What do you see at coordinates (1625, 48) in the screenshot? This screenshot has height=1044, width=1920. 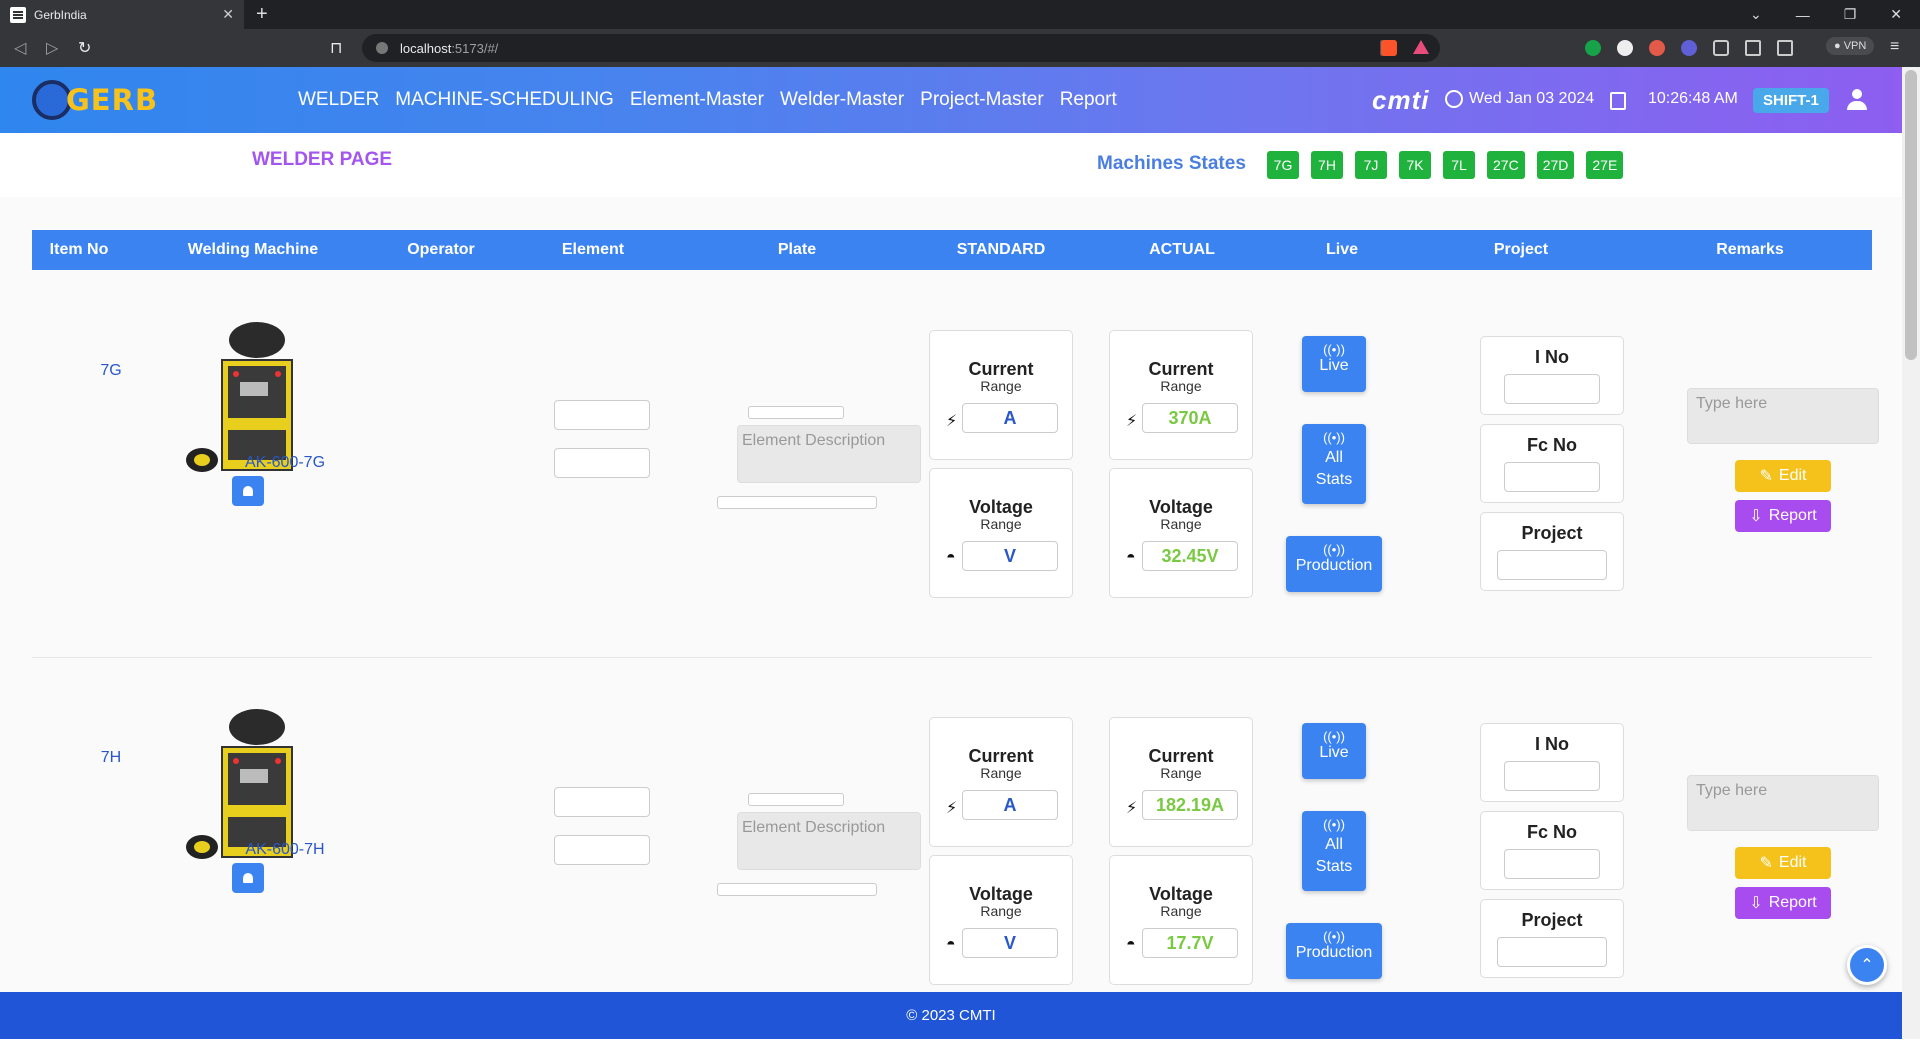 I see `extension-pen-icon` at bounding box center [1625, 48].